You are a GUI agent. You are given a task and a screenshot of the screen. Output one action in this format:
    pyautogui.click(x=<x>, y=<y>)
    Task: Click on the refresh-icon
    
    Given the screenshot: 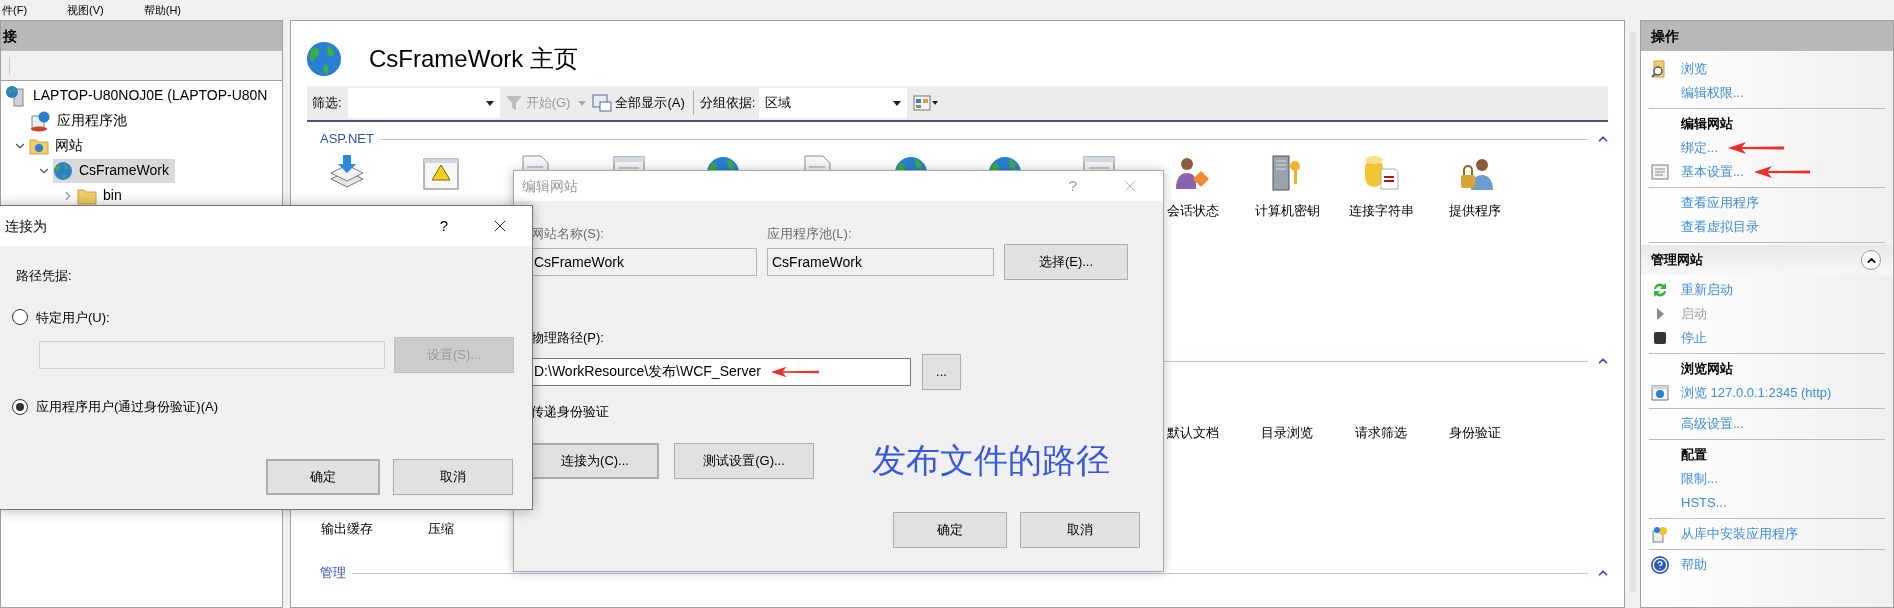 What is the action you would take?
    pyautogui.click(x=1660, y=290)
    